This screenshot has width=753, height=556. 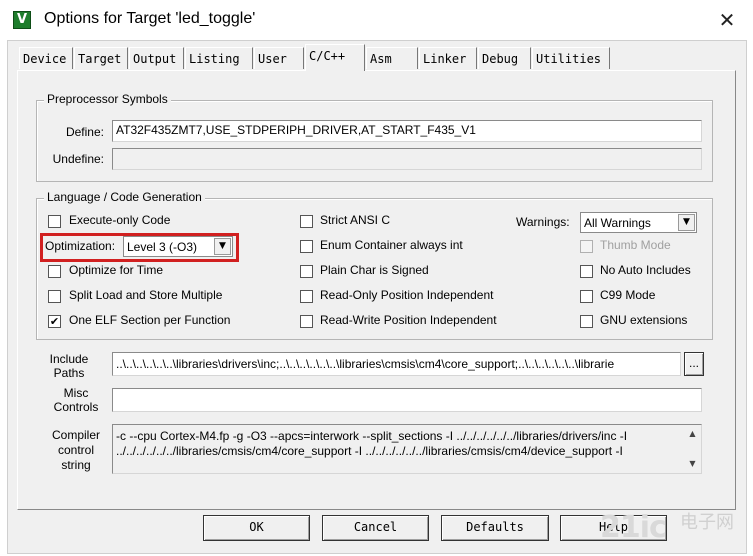 I want to click on one-elf-checkbox: ✔, so click(x=54, y=321).